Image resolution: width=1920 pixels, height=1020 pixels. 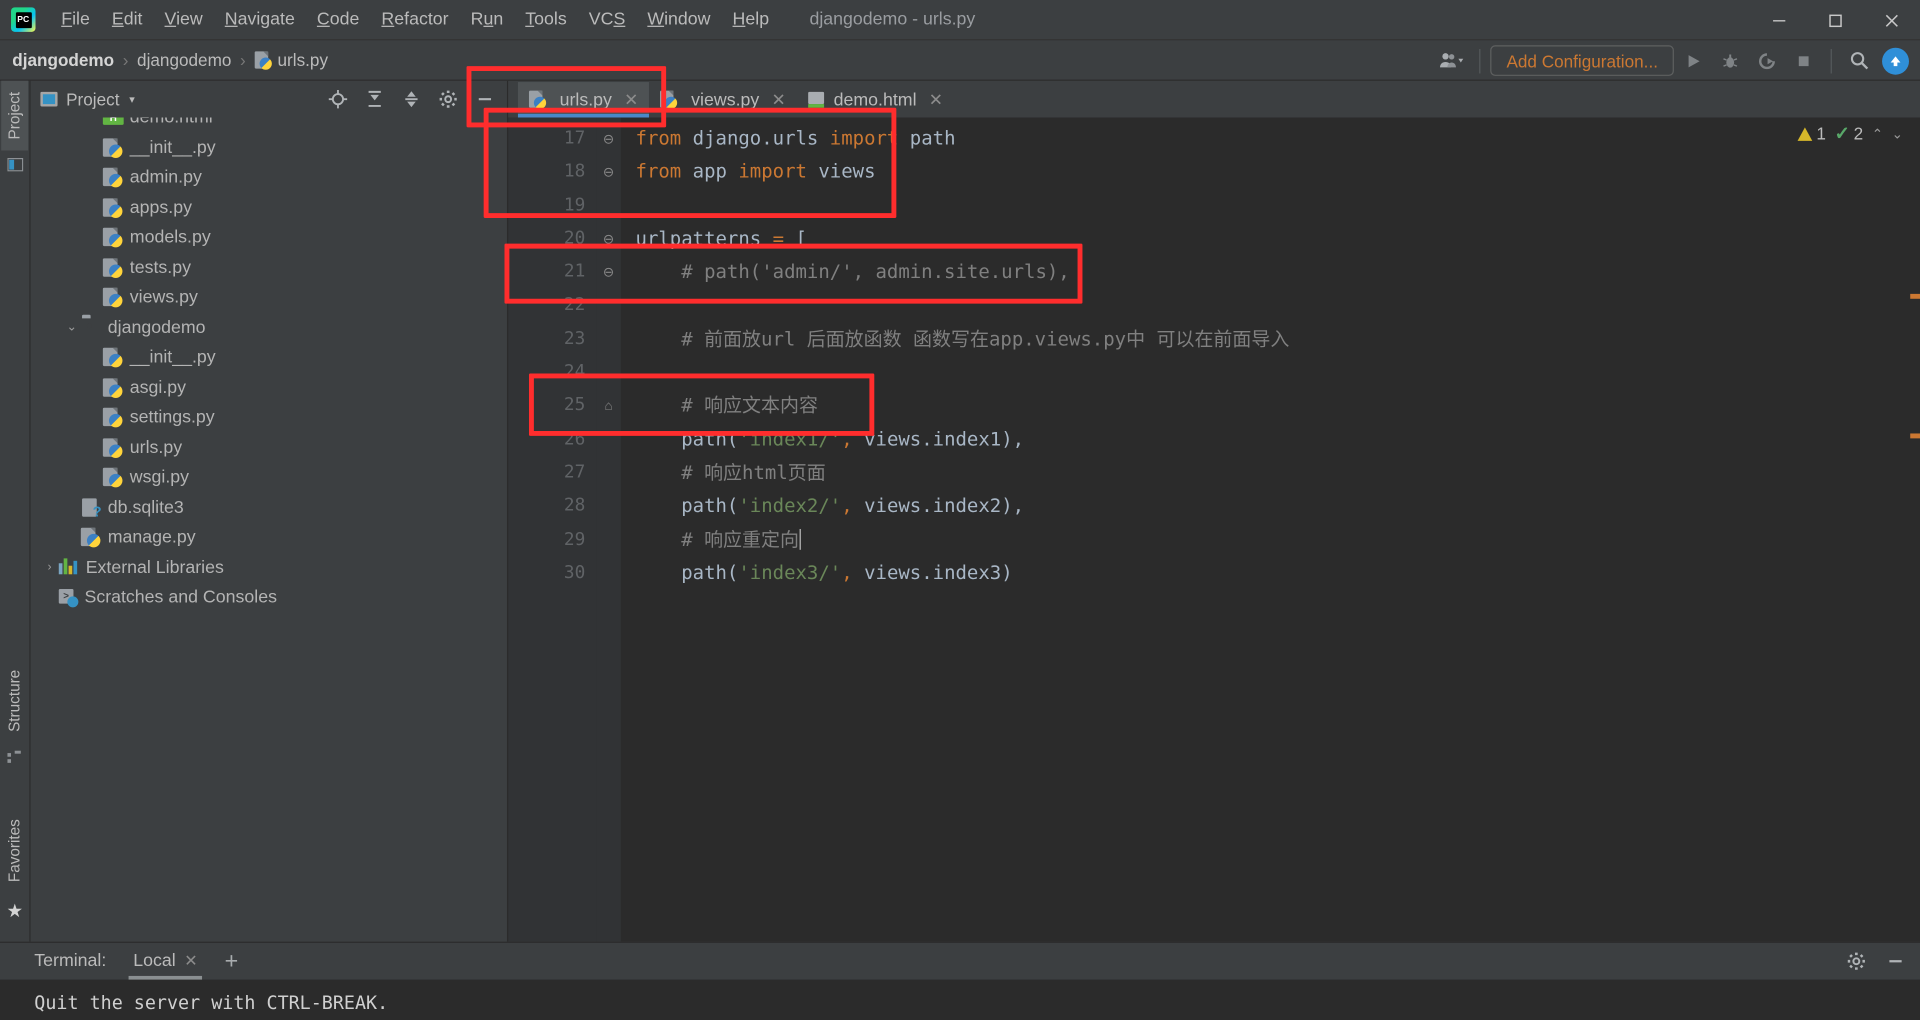 What do you see at coordinates (1859, 61) in the screenshot?
I see `search-everywhere-icon` at bounding box center [1859, 61].